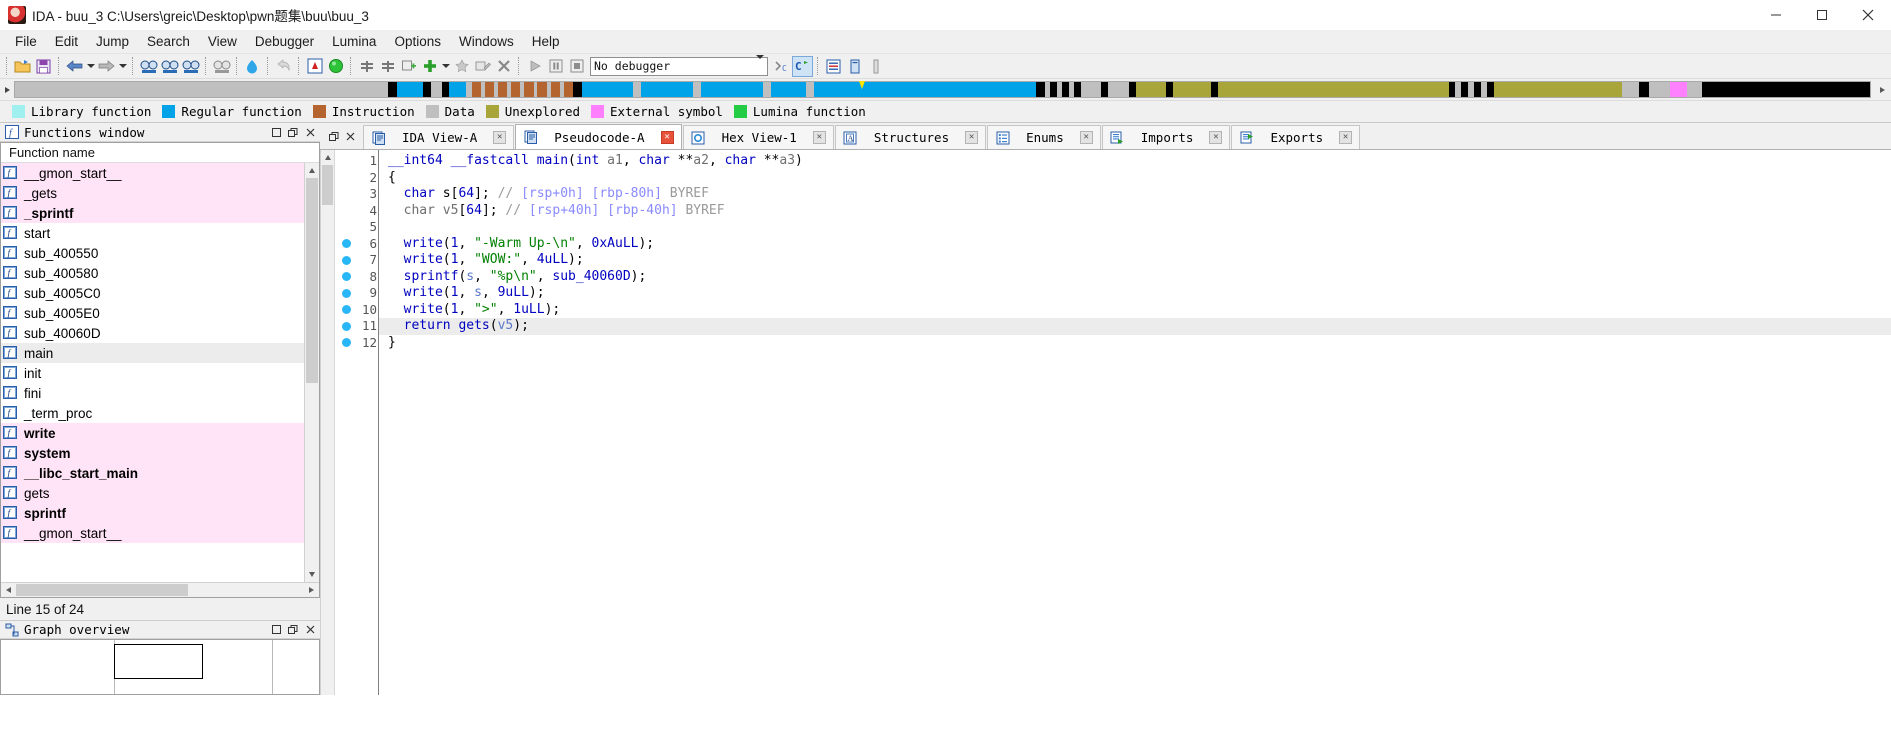 The image size is (1891, 748). I want to click on pseudocode-breakpoint-gutter, so click(346, 422).